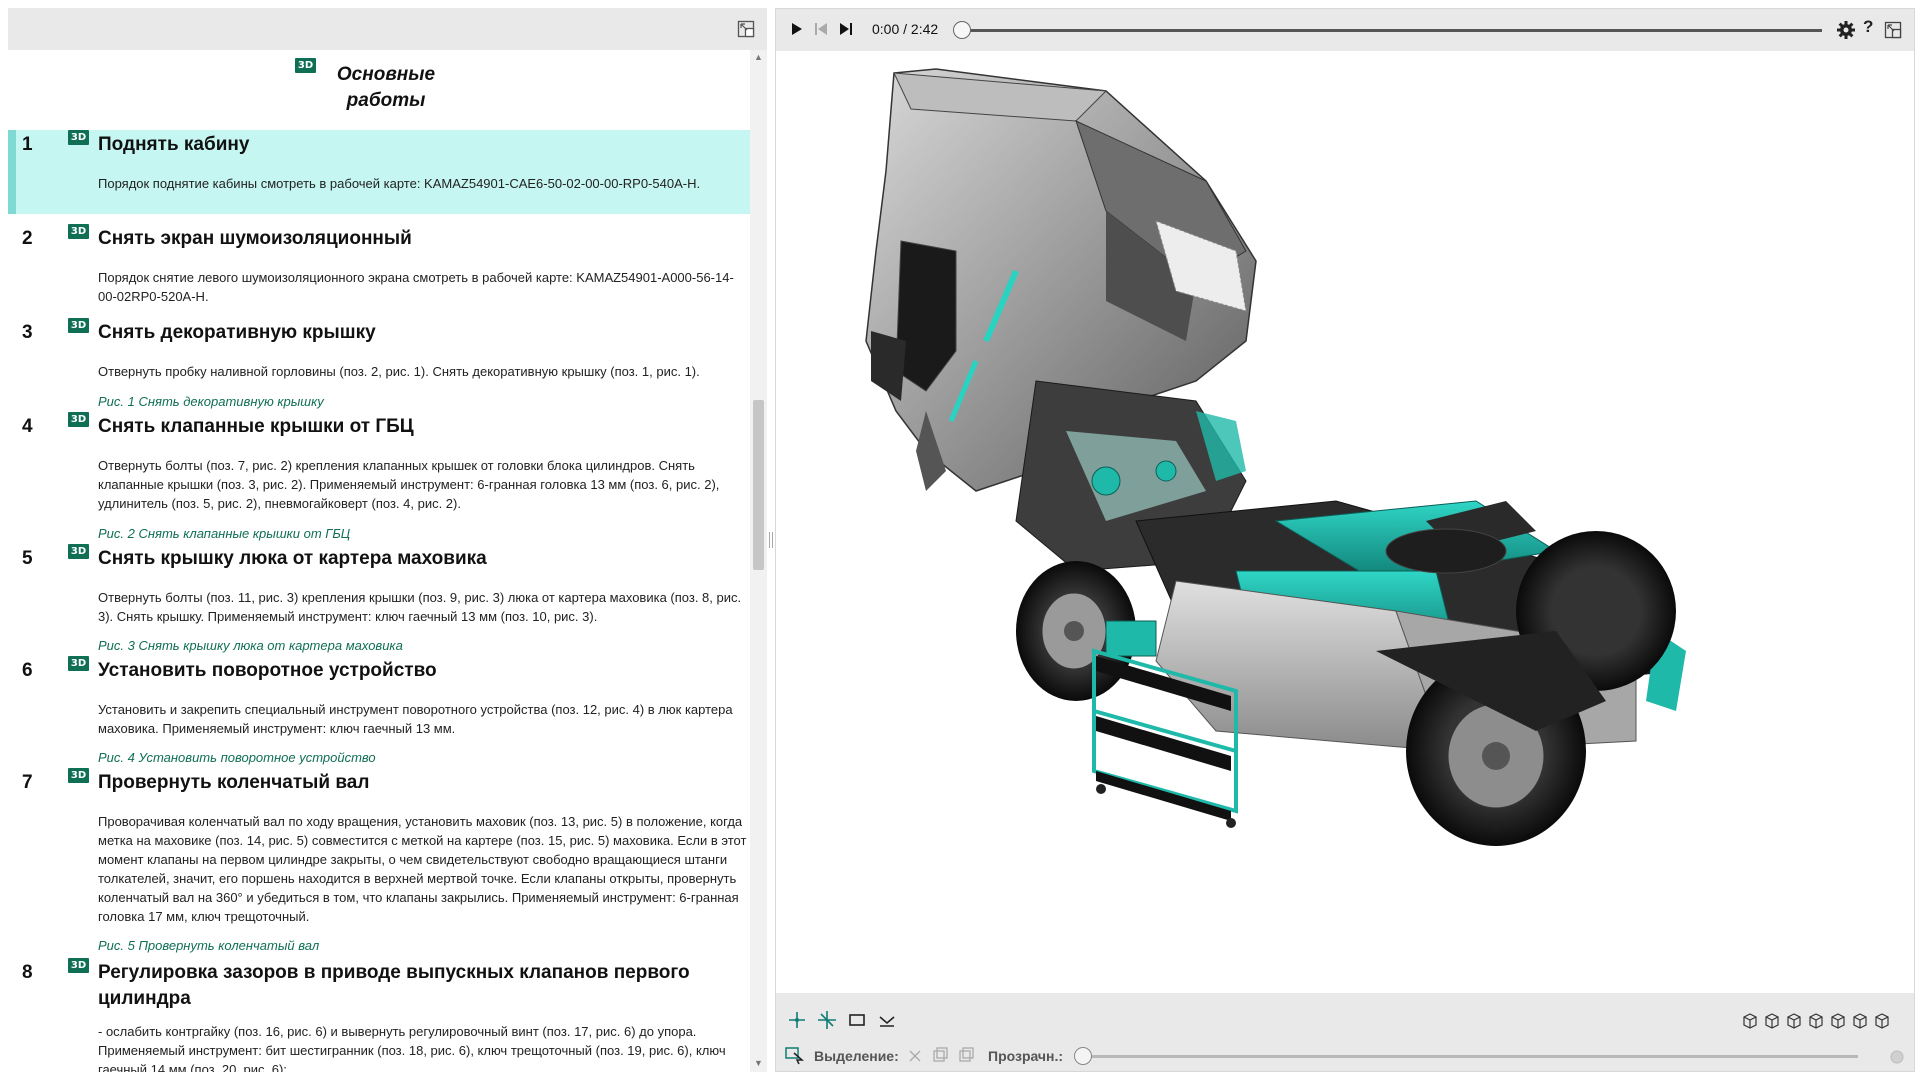  I want to click on splitter-grip-icon, so click(771, 540).